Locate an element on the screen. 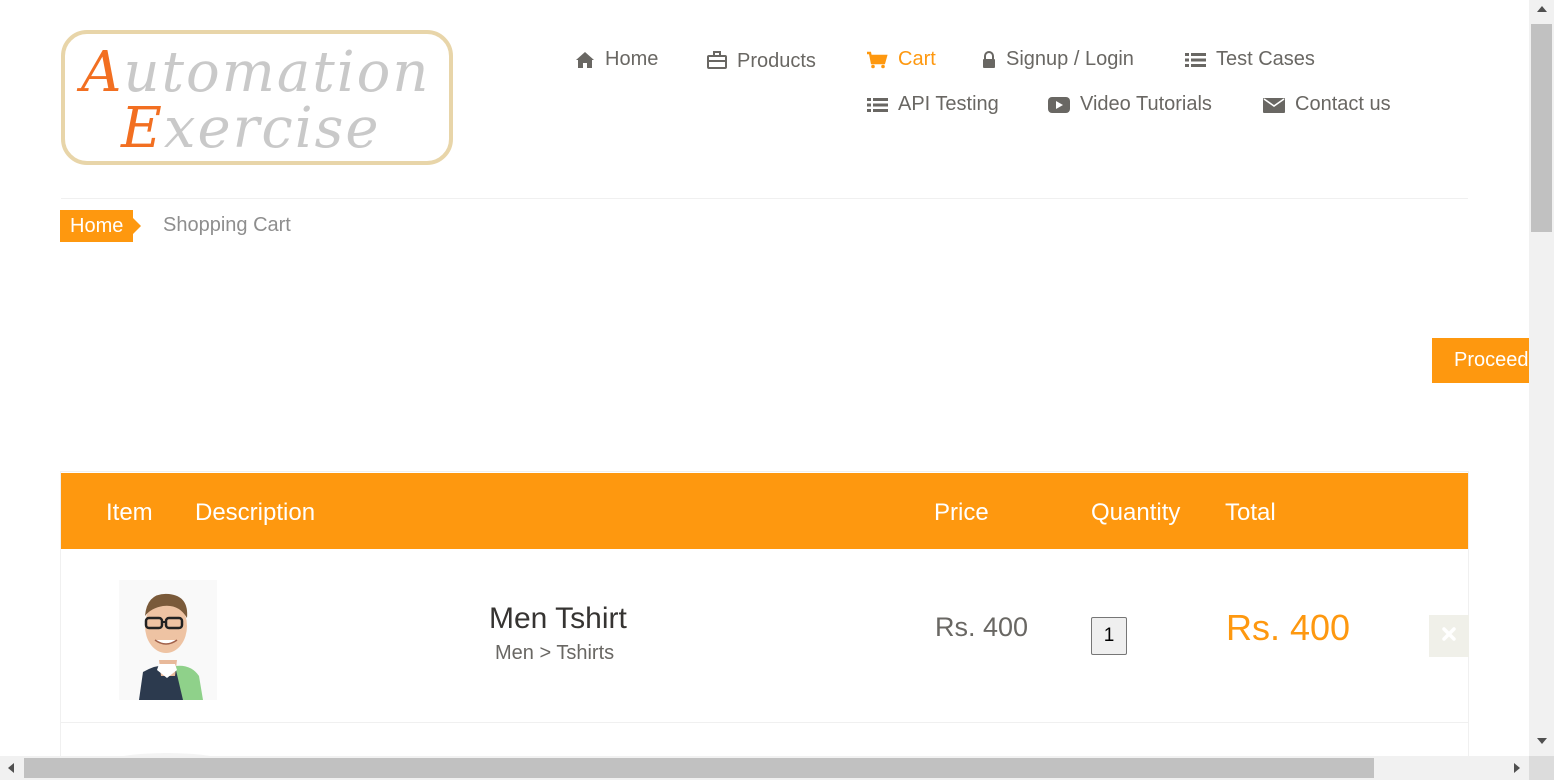 This screenshot has width=1554, height=780. scrollbar-corner is located at coordinates (1541, 768).